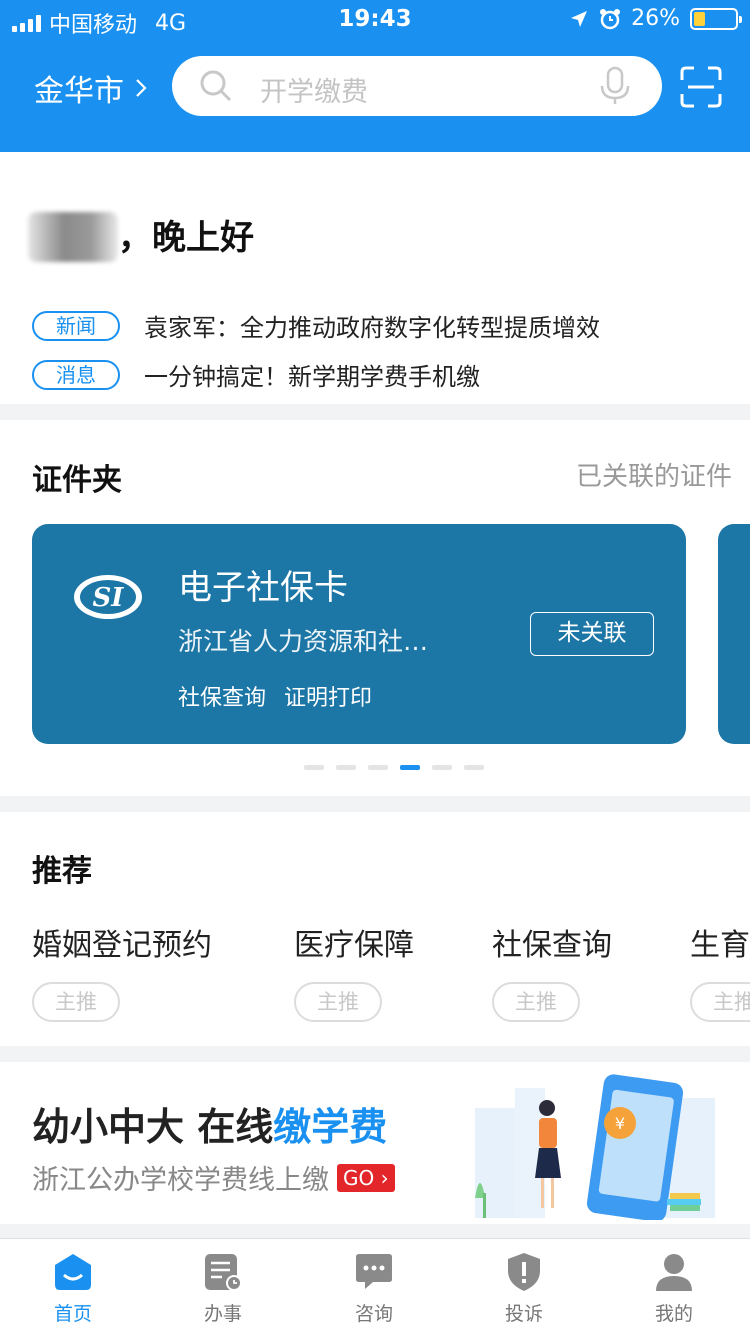 The image size is (750, 1334). Describe the element at coordinates (153, 1127) in the screenshot. I see `banner-title-main: 幼小中大 在线` at that location.